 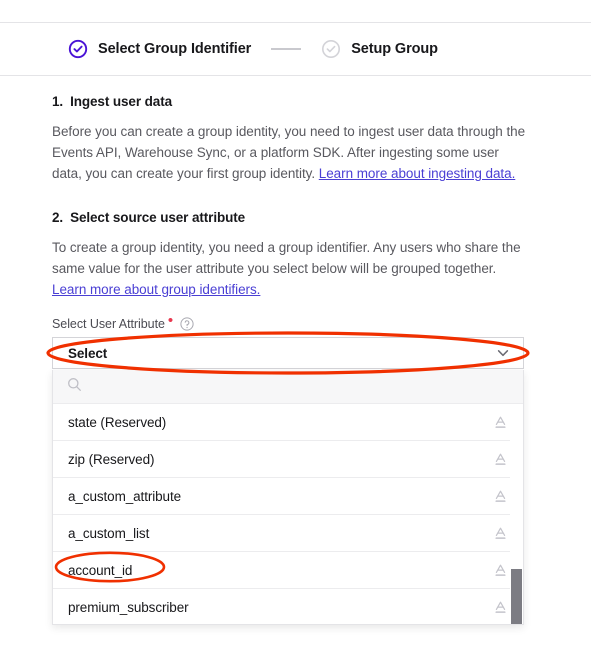 What do you see at coordinates (108, 324) in the screenshot?
I see `select-user-attribute-label: Select User Attribute` at bounding box center [108, 324].